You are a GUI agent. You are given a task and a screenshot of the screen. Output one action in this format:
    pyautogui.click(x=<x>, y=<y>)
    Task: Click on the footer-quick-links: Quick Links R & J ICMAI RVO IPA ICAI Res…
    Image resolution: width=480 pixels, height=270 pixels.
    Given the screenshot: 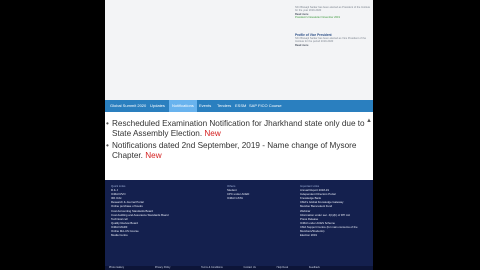 What is the action you would take?
    pyautogui.click(x=146, y=210)
    